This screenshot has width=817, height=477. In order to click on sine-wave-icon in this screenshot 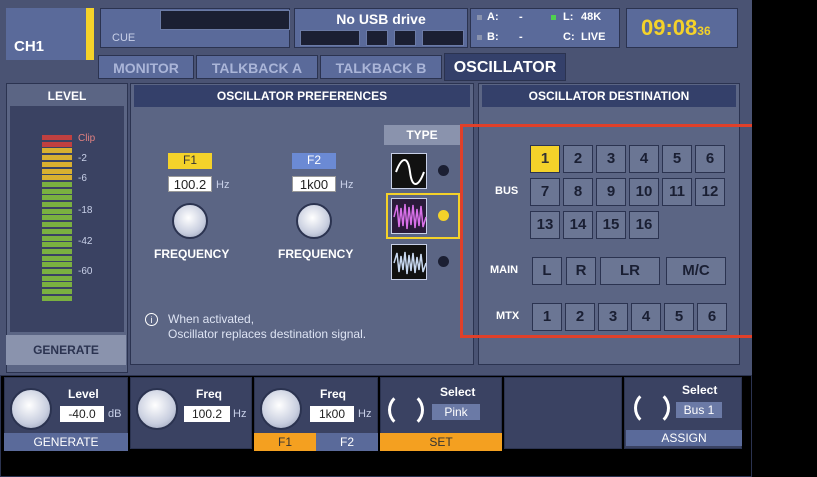, I will do `click(409, 171)`.